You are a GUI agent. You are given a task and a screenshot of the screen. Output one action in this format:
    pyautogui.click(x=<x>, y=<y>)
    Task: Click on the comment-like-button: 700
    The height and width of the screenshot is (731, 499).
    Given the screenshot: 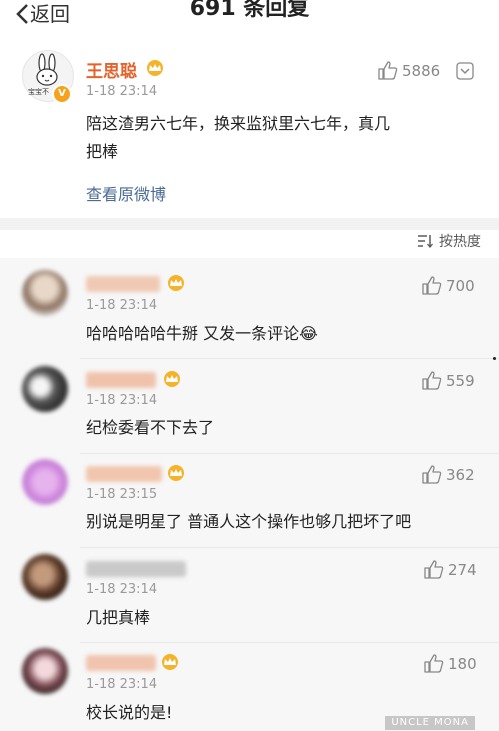 What is the action you would take?
    pyautogui.click(x=448, y=285)
    